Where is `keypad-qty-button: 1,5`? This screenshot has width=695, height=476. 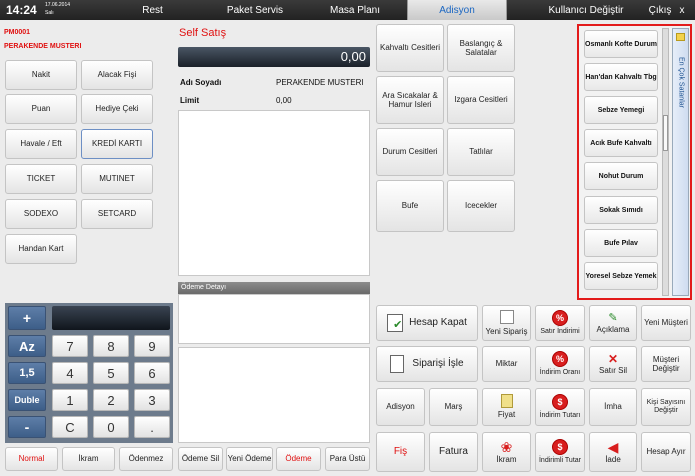
keypad-qty-button: 1,5 is located at coordinates (27, 373).